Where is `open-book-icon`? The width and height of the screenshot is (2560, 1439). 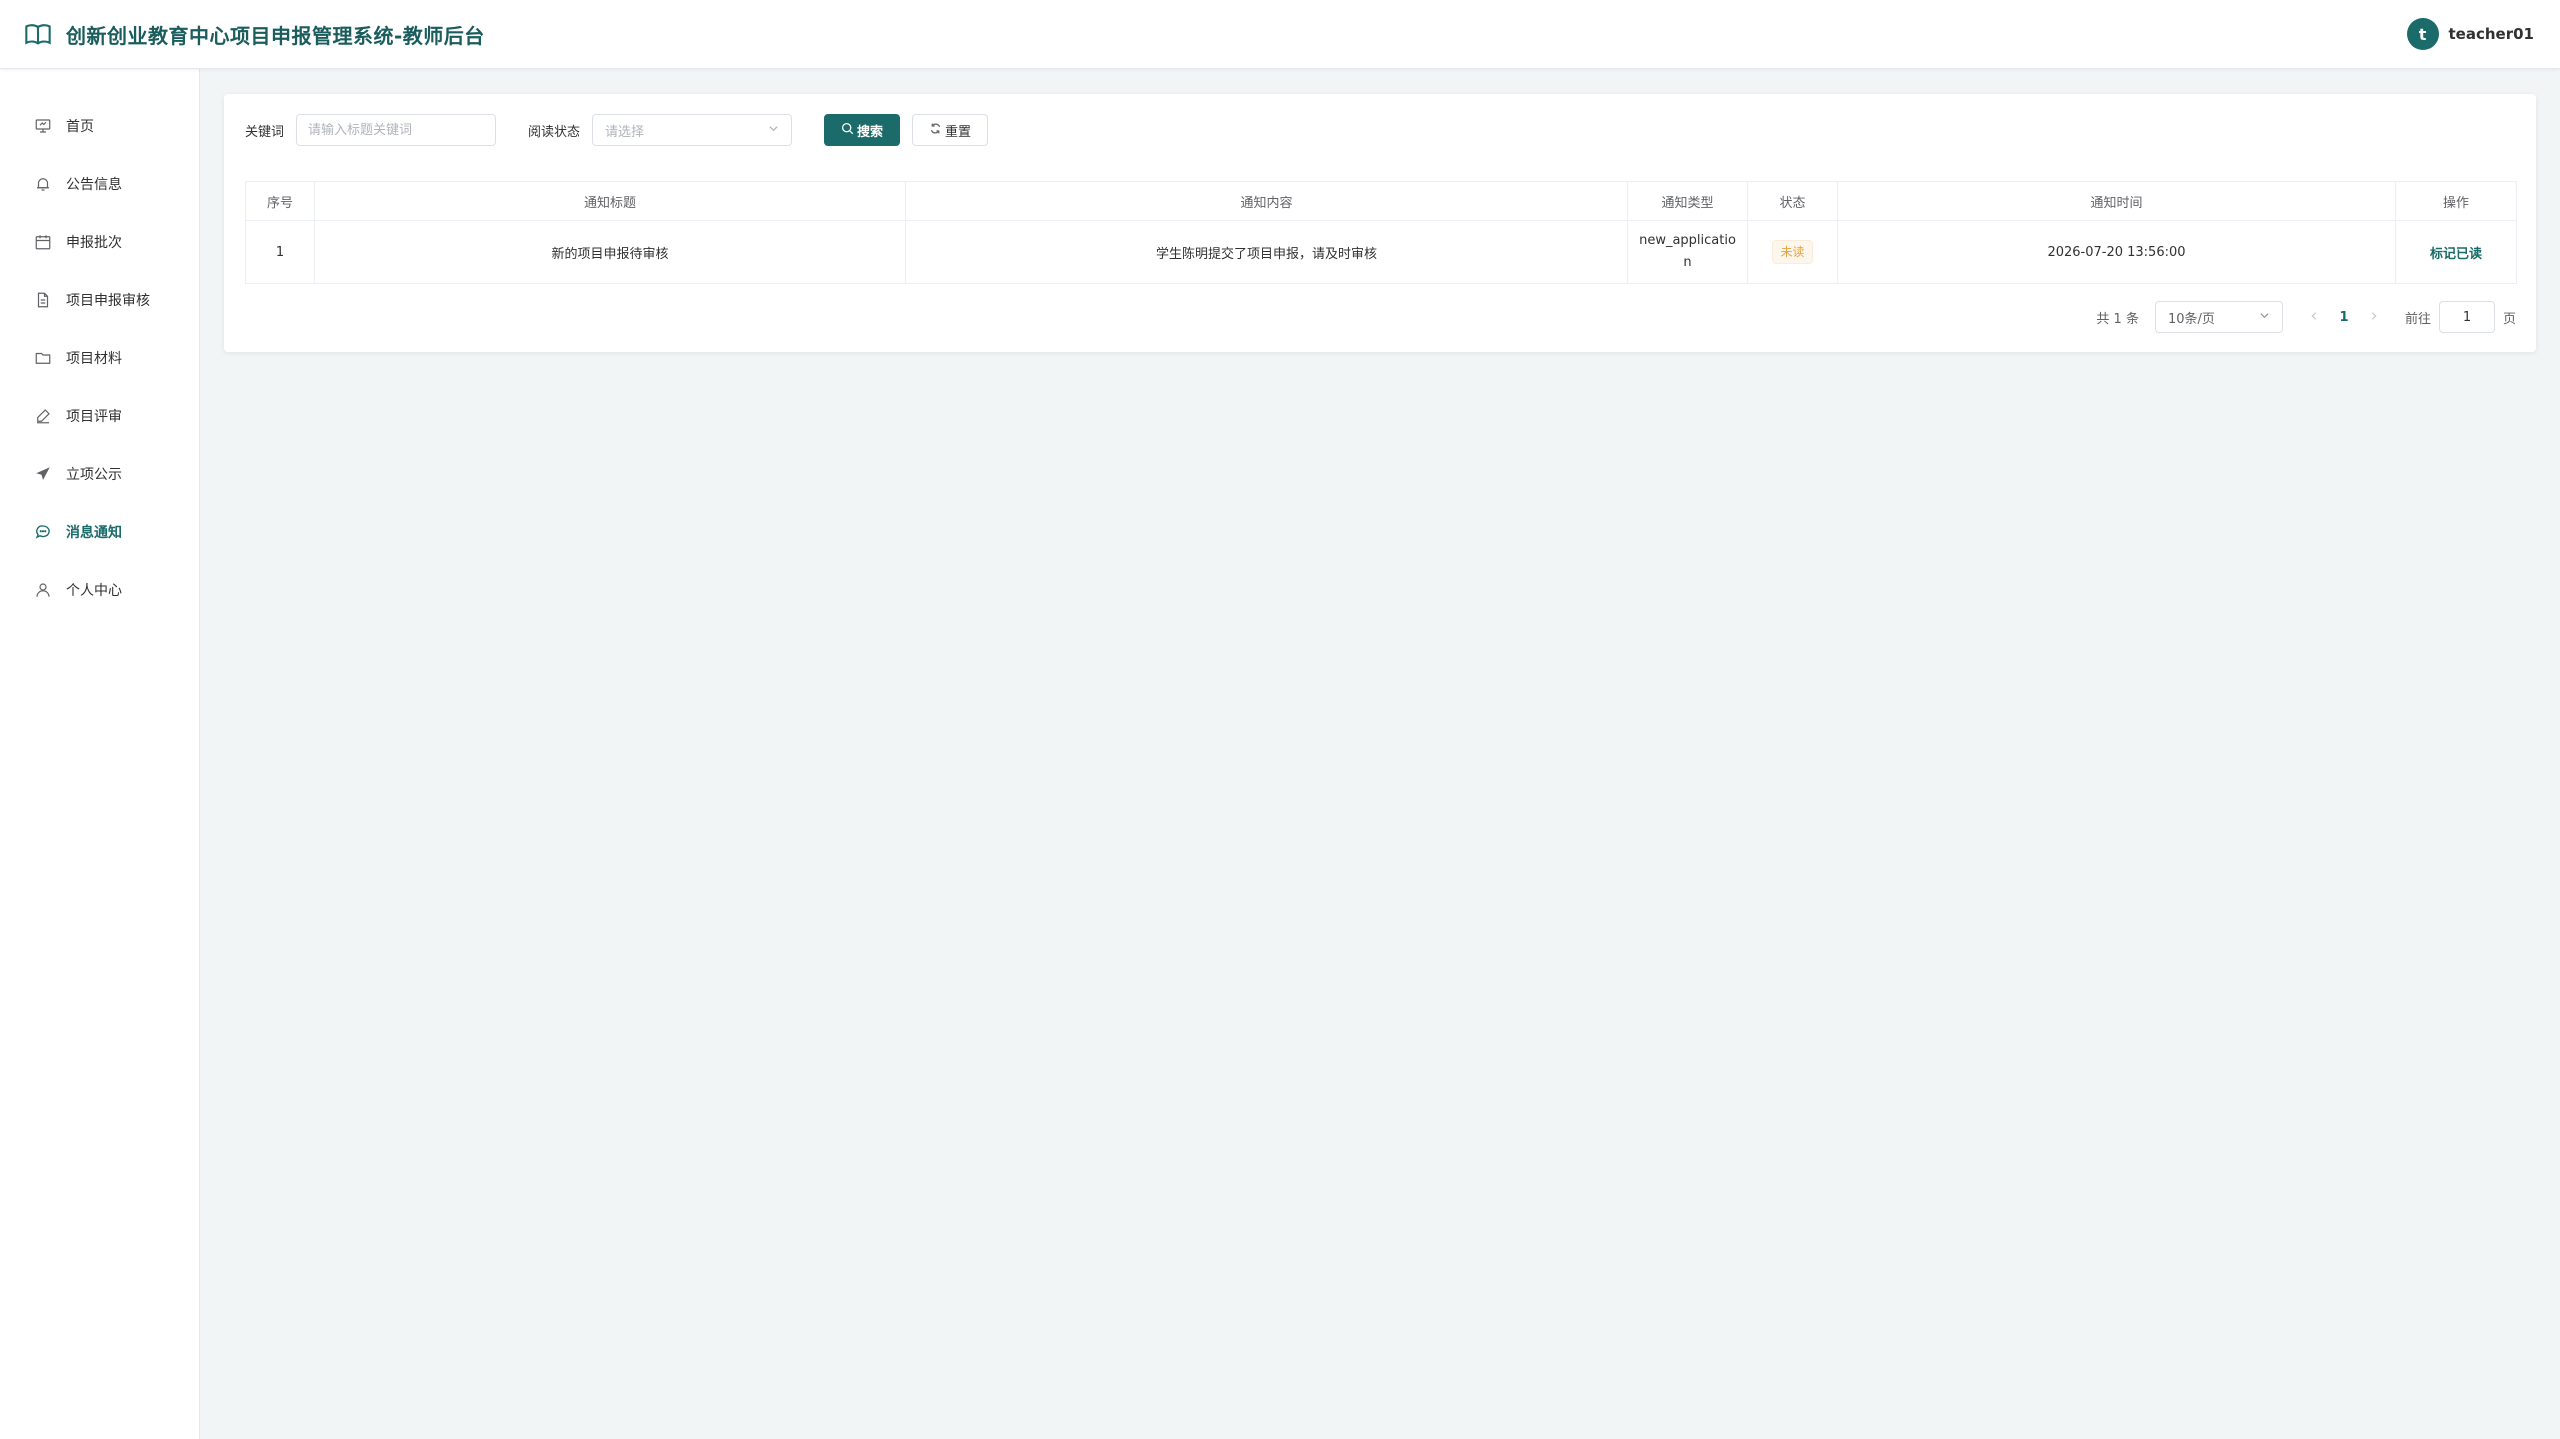
open-book-icon is located at coordinates (38, 34).